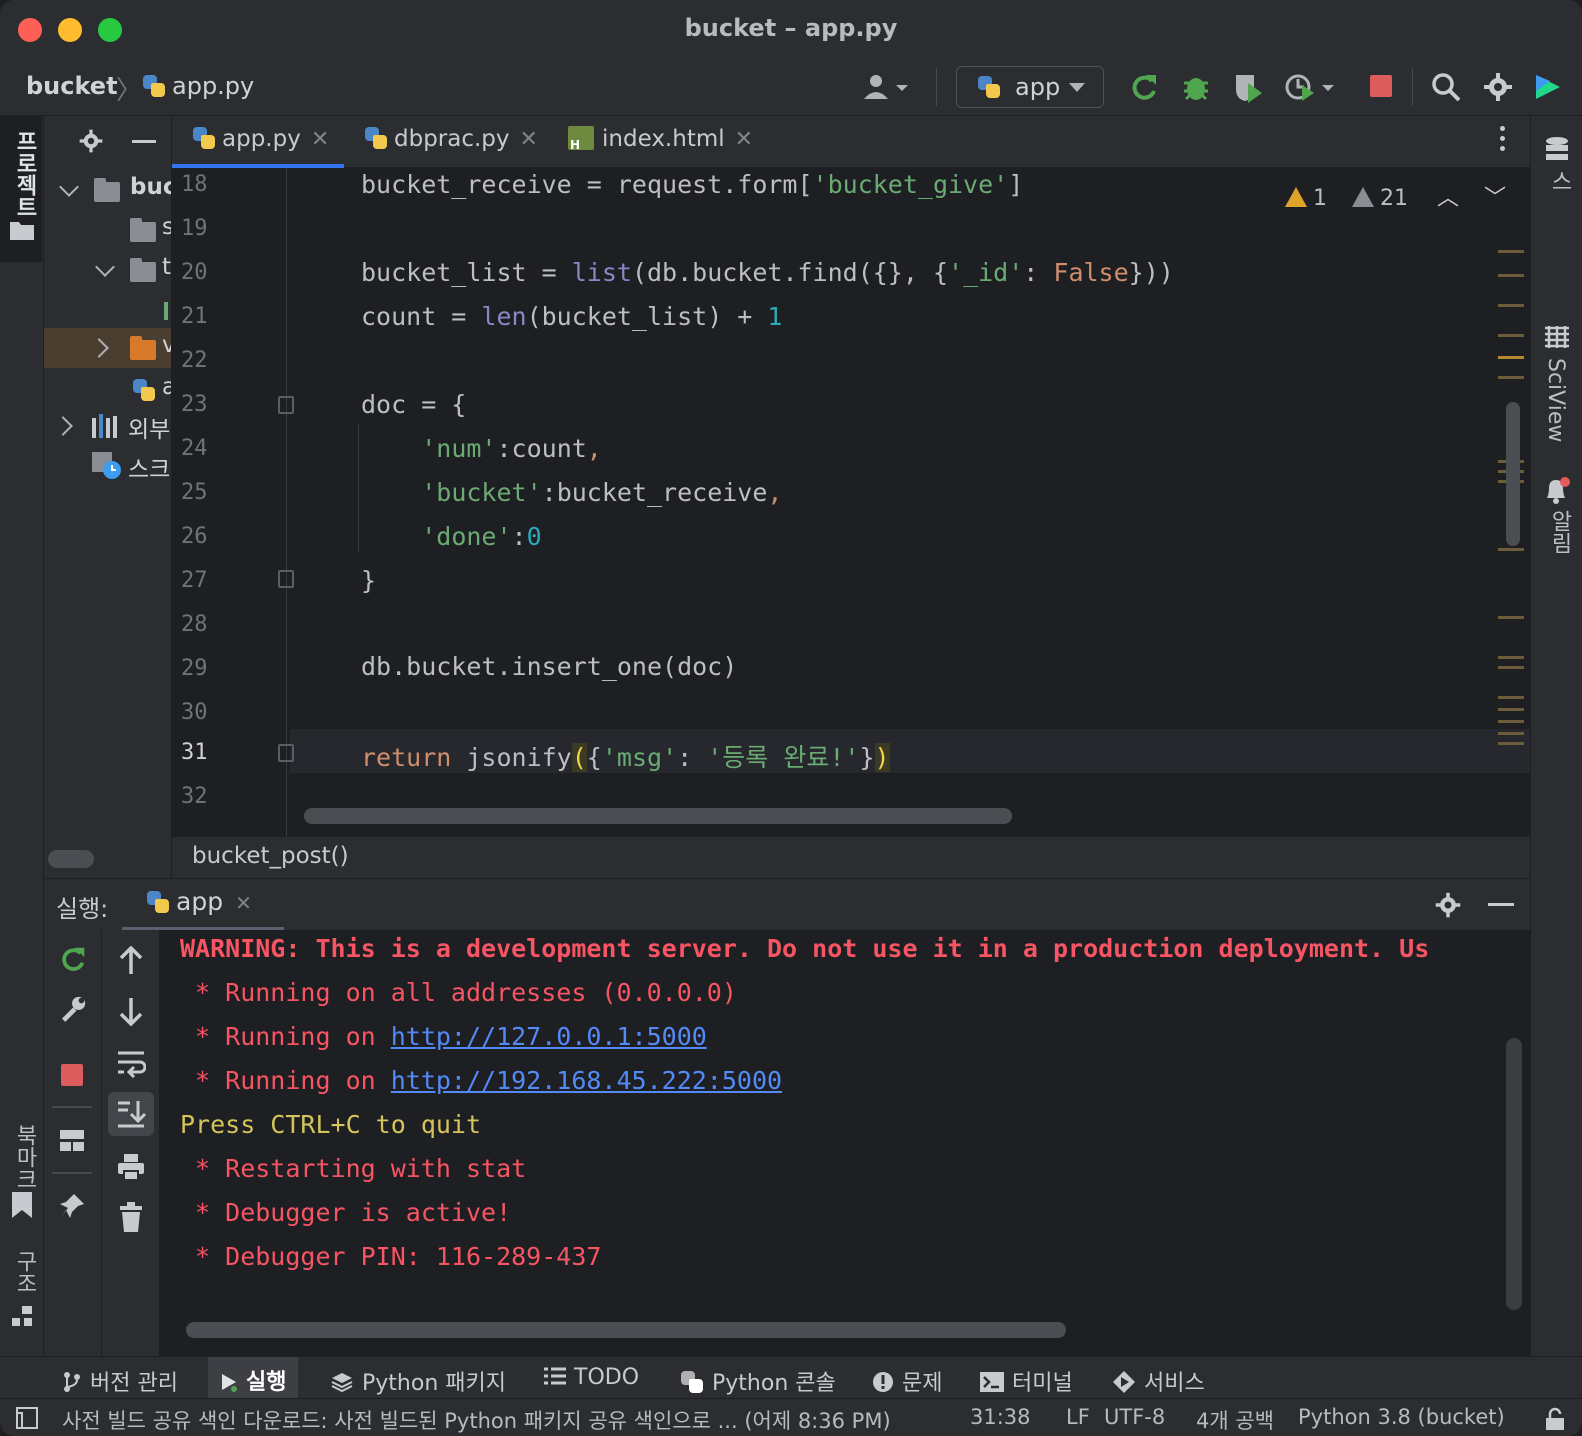 This screenshot has height=1436, width=1582. What do you see at coordinates (131, 1114) in the screenshot?
I see `scroll-to-end-button` at bounding box center [131, 1114].